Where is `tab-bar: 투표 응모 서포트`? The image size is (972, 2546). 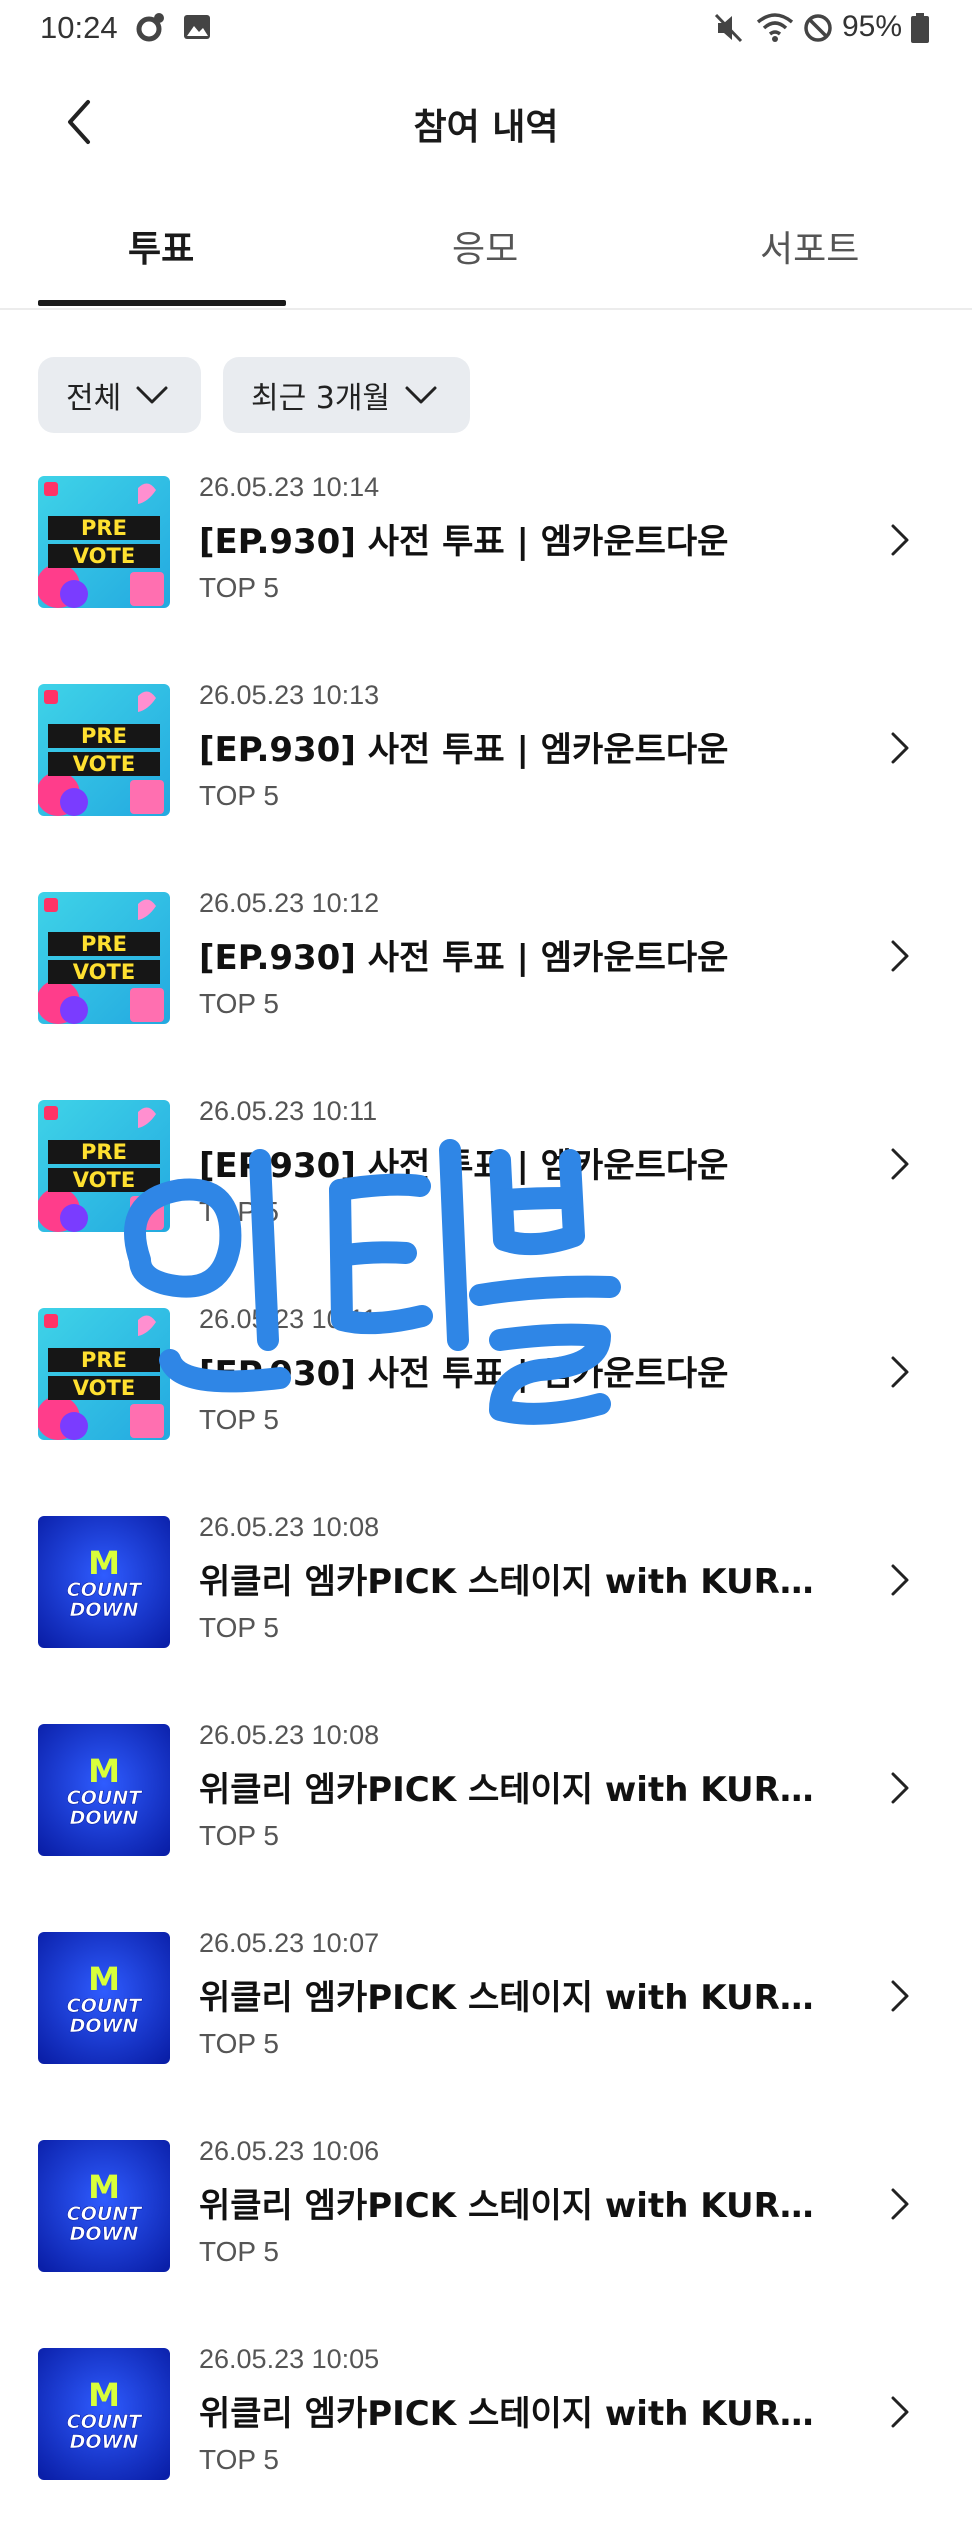 tab-bar: 투표 응모 서포트 is located at coordinates (486, 250).